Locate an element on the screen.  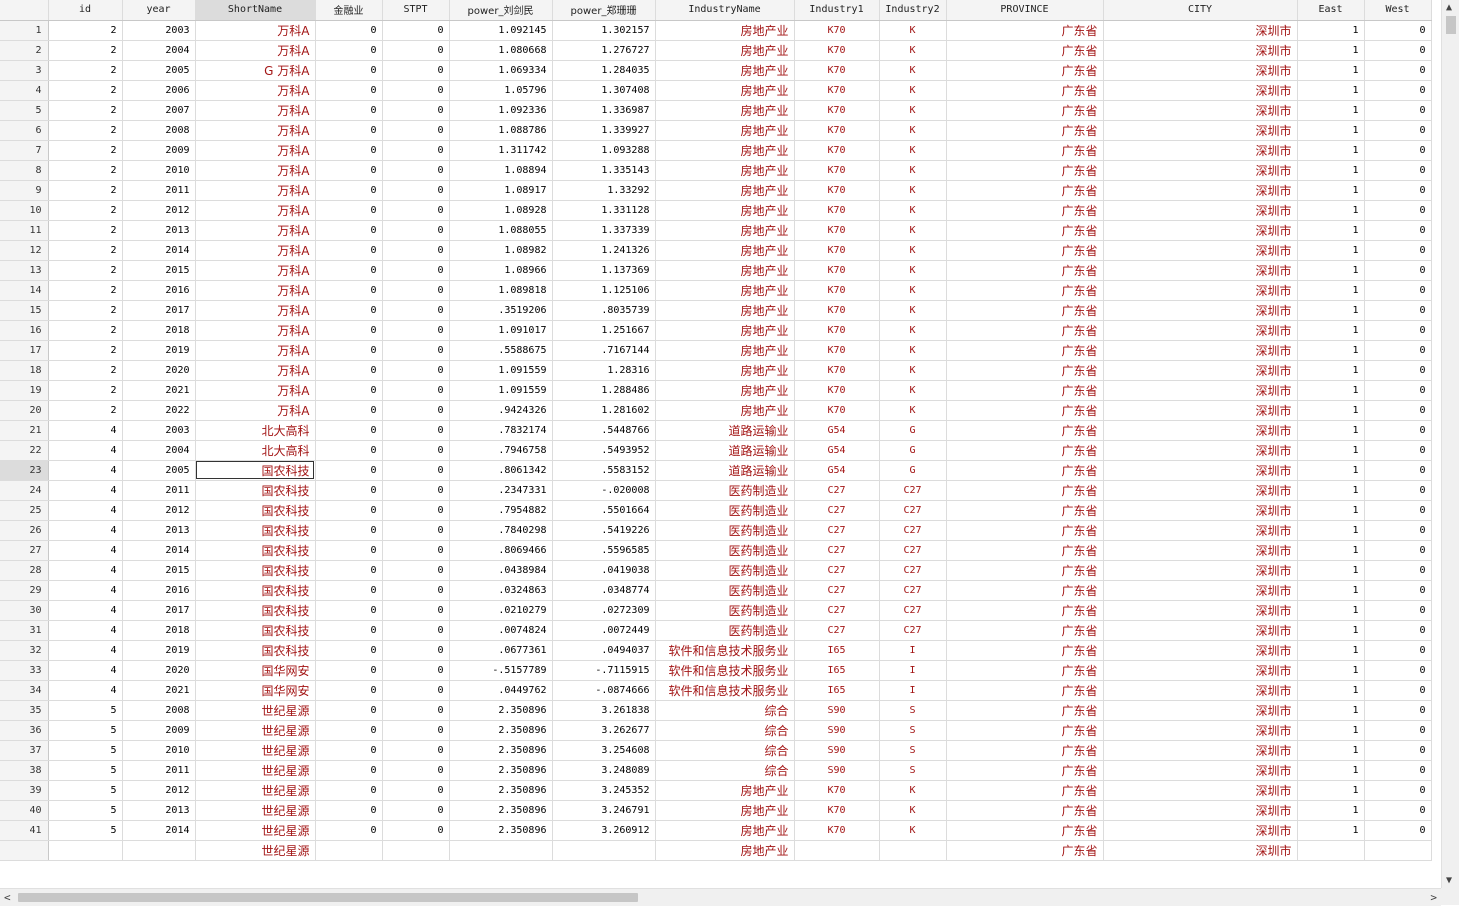
cell-ShortName: 国华网安 is located at coordinates (255, 690).